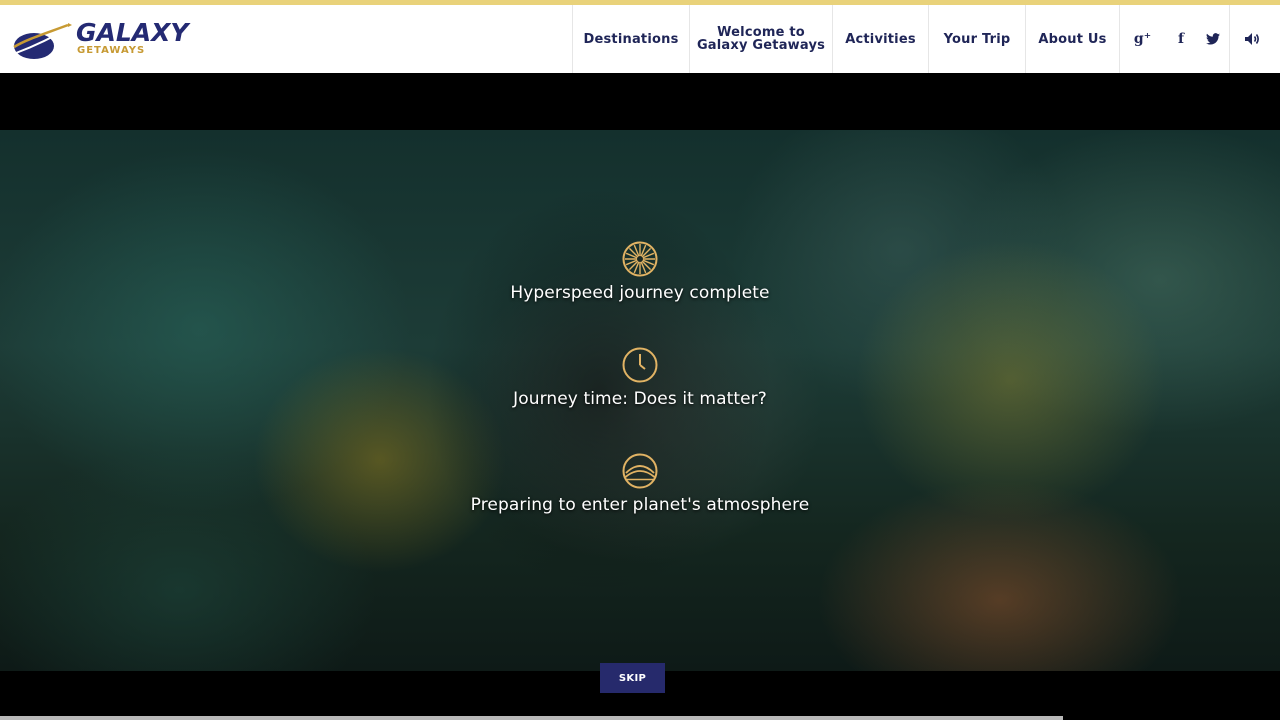 This screenshot has width=1280, height=720. Describe the element at coordinates (640, 471) in the screenshot. I see `atmosphere-icon` at that location.